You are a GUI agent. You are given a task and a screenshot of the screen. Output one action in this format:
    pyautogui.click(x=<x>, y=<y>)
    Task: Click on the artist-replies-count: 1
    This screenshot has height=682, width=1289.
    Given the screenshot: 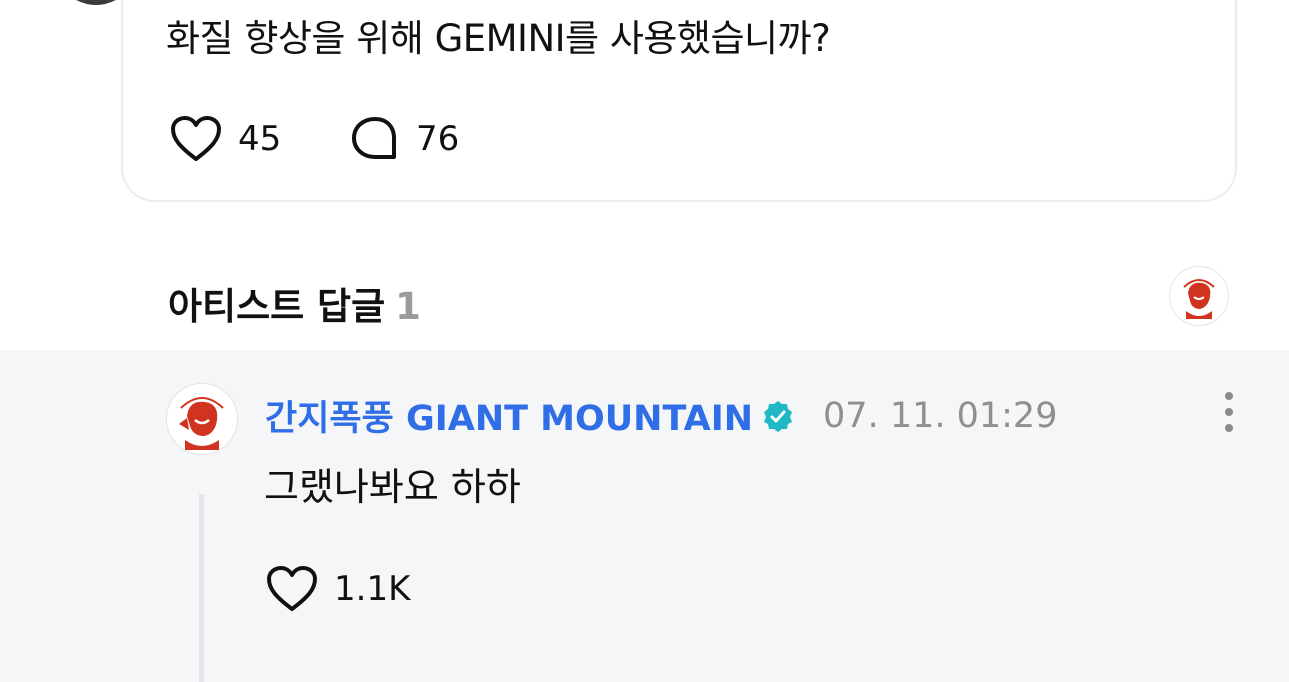 What is the action you would take?
    pyautogui.click(x=408, y=306)
    